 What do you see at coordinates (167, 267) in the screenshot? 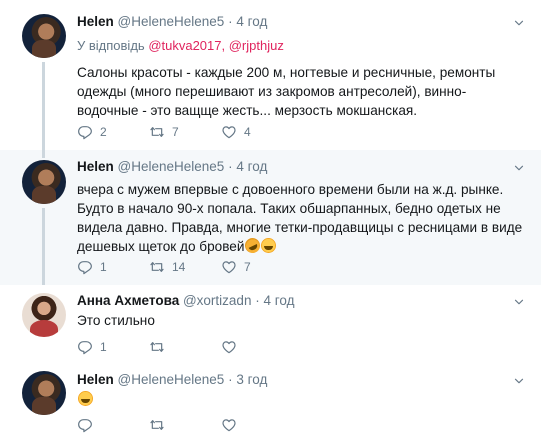
I see `retweet-button: 14` at bounding box center [167, 267].